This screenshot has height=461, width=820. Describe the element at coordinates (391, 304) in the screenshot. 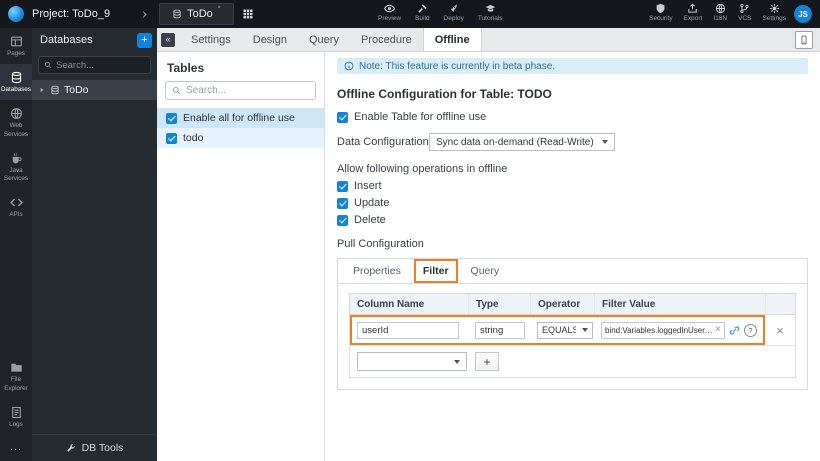

I see `header-column-name: Column Name` at that location.